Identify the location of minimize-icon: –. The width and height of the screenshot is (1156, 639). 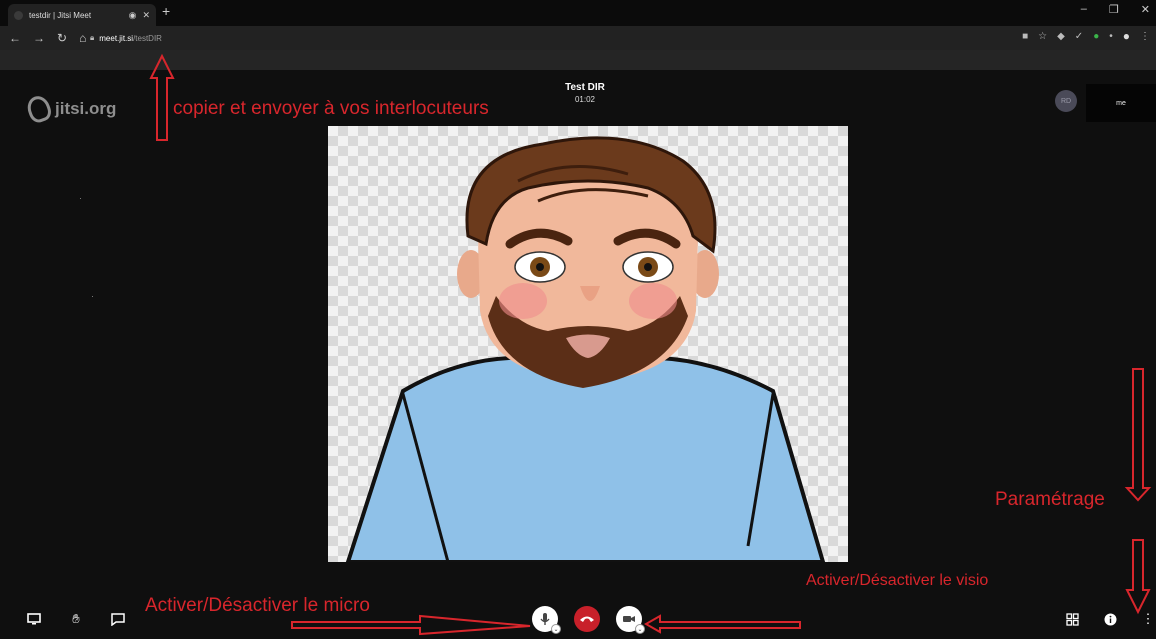
(1084, 9).